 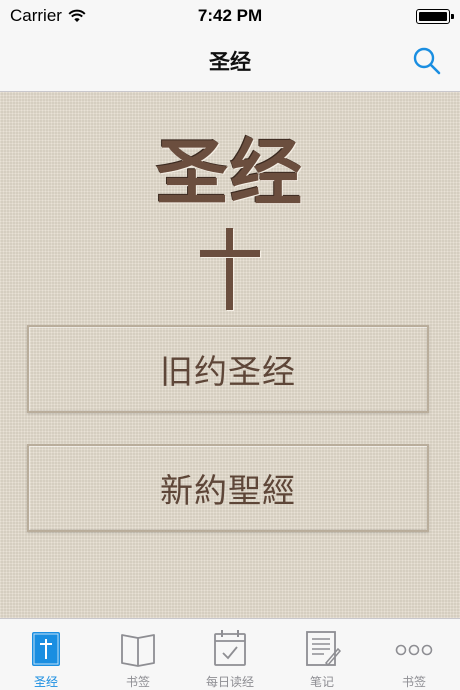 I want to click on old-testament-button: 旧约圣经, so click(x=228, y=369).